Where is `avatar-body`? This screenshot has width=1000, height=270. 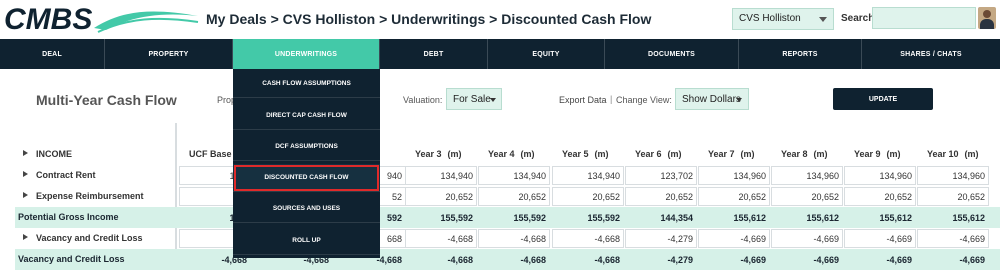 avatar-body is located at coordinates (987, 24).